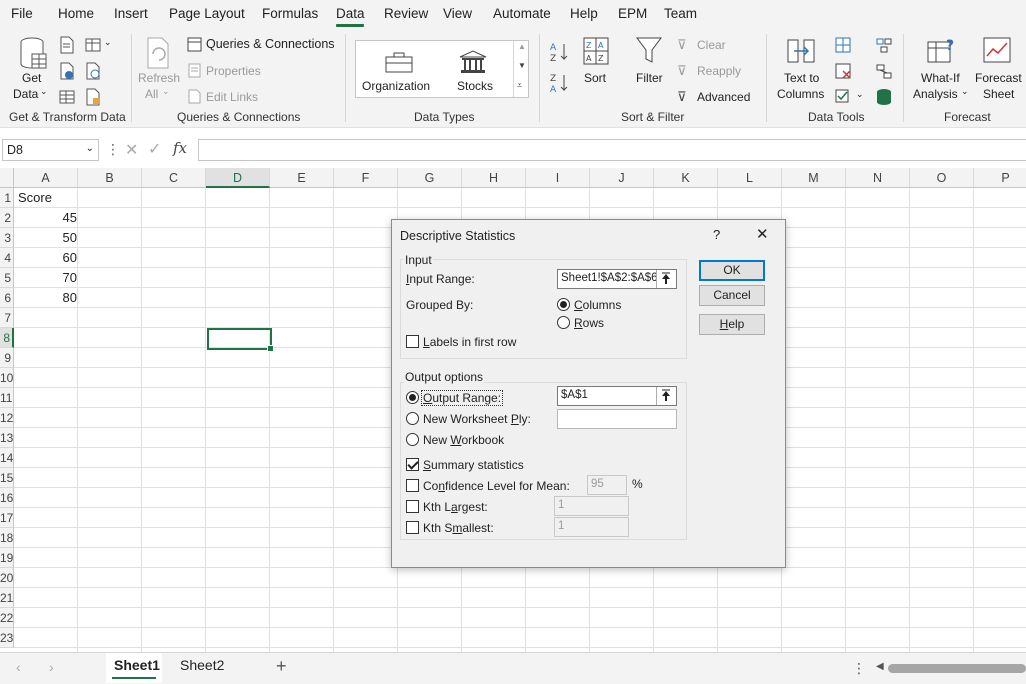  What do you see at coordinates (957, 668) in the screenshot?
I see `horizontal-scrollbar` at bounding box center [957, 668].